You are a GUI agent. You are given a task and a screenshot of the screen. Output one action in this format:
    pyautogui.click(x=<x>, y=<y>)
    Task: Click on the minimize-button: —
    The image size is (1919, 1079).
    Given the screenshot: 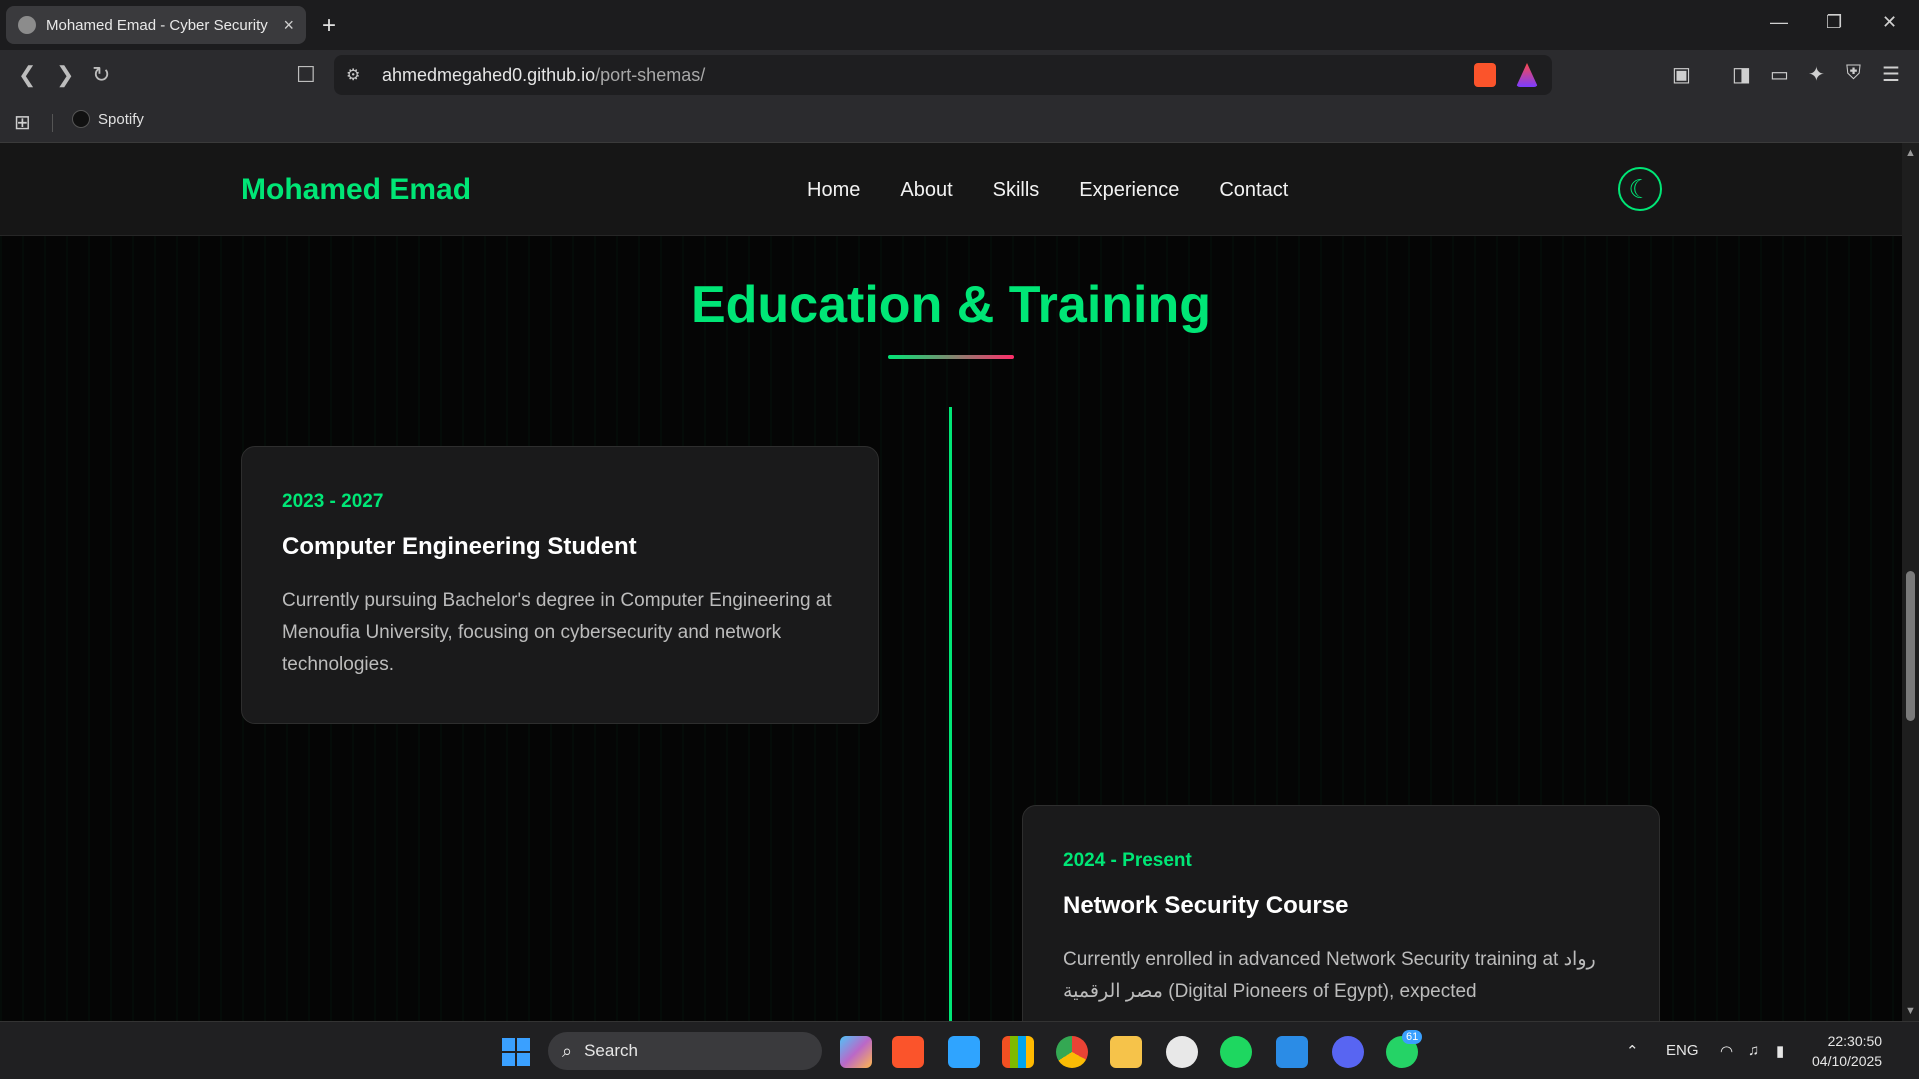 What is the action you would take?
    pyautogui.click(x=1779, y=22)
    